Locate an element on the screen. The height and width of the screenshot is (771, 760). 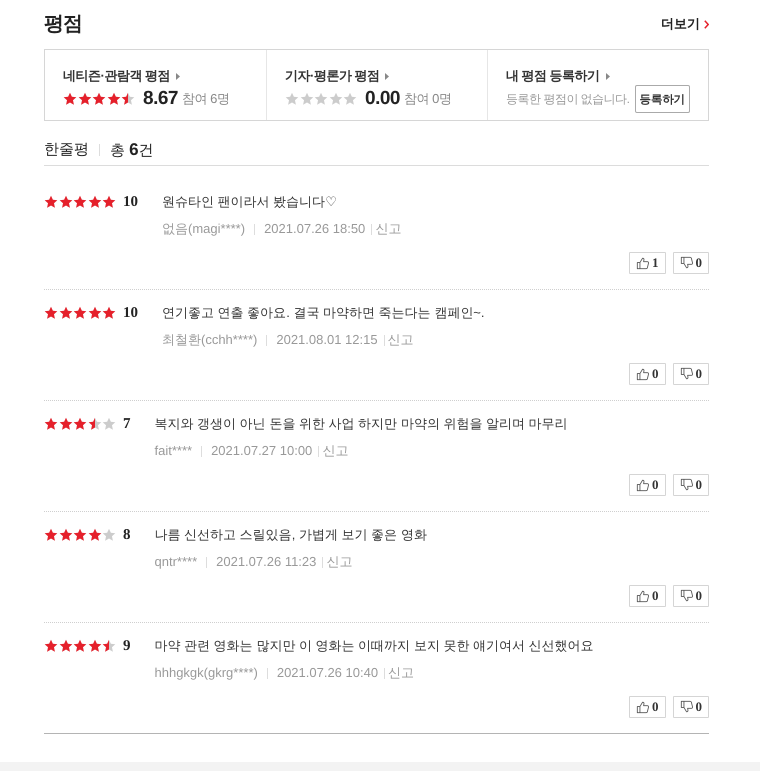
review-score: 9 is located at coordinates (126, 646).